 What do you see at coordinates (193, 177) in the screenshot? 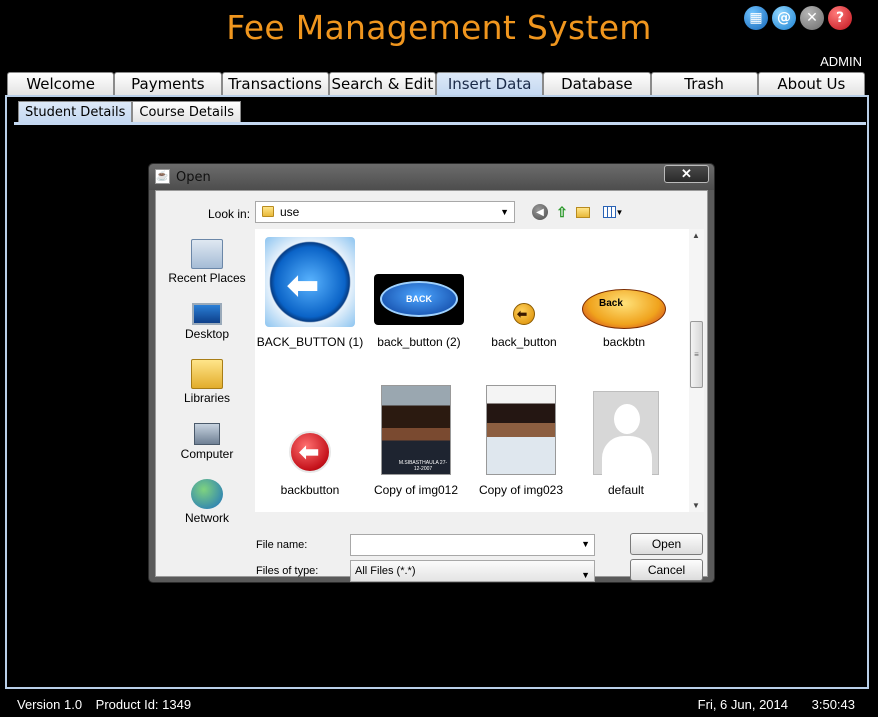
I see `dialog-title: Open` at bounding box center [193, 177].